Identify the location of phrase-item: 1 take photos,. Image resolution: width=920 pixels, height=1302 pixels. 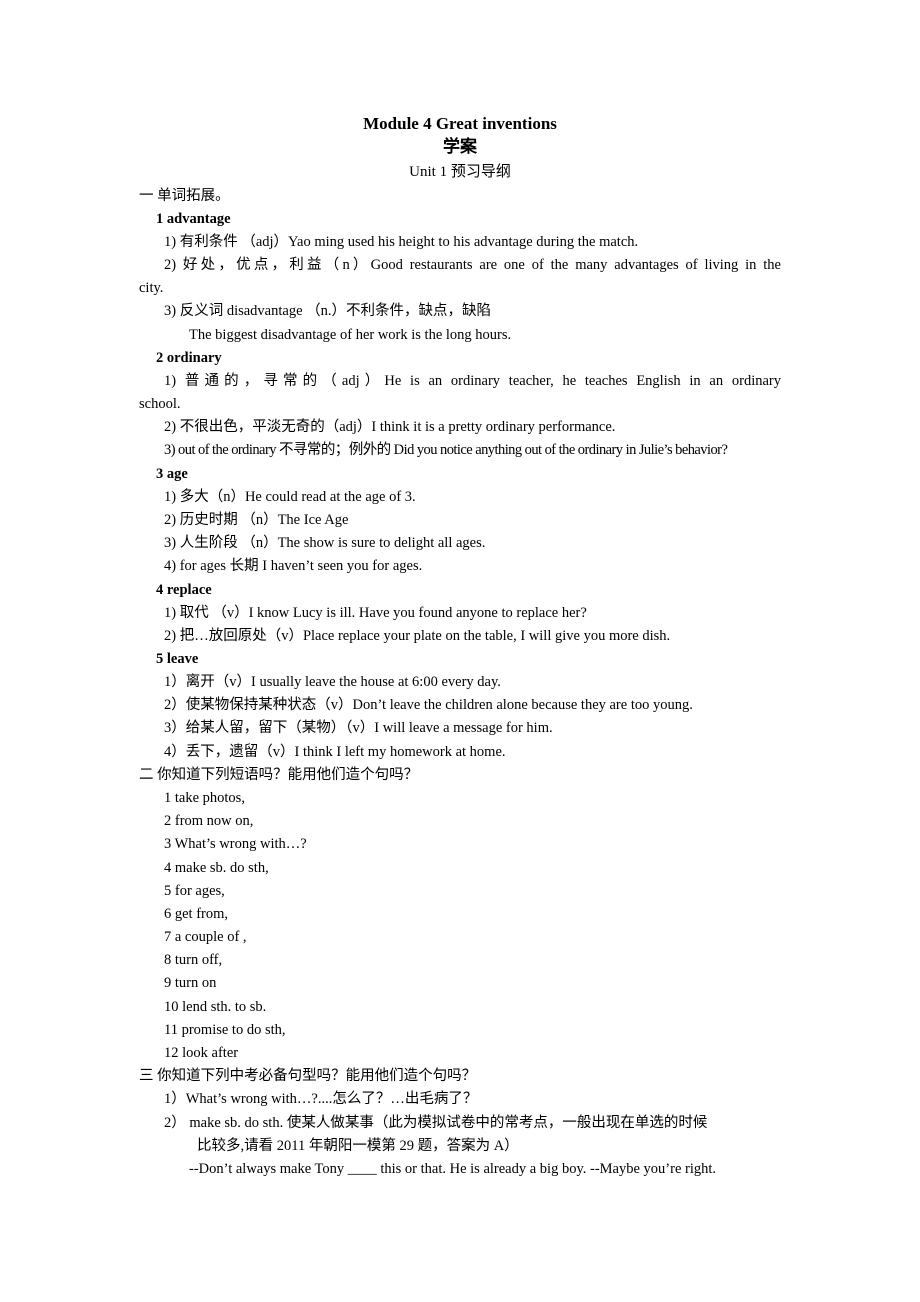
(204, 798).